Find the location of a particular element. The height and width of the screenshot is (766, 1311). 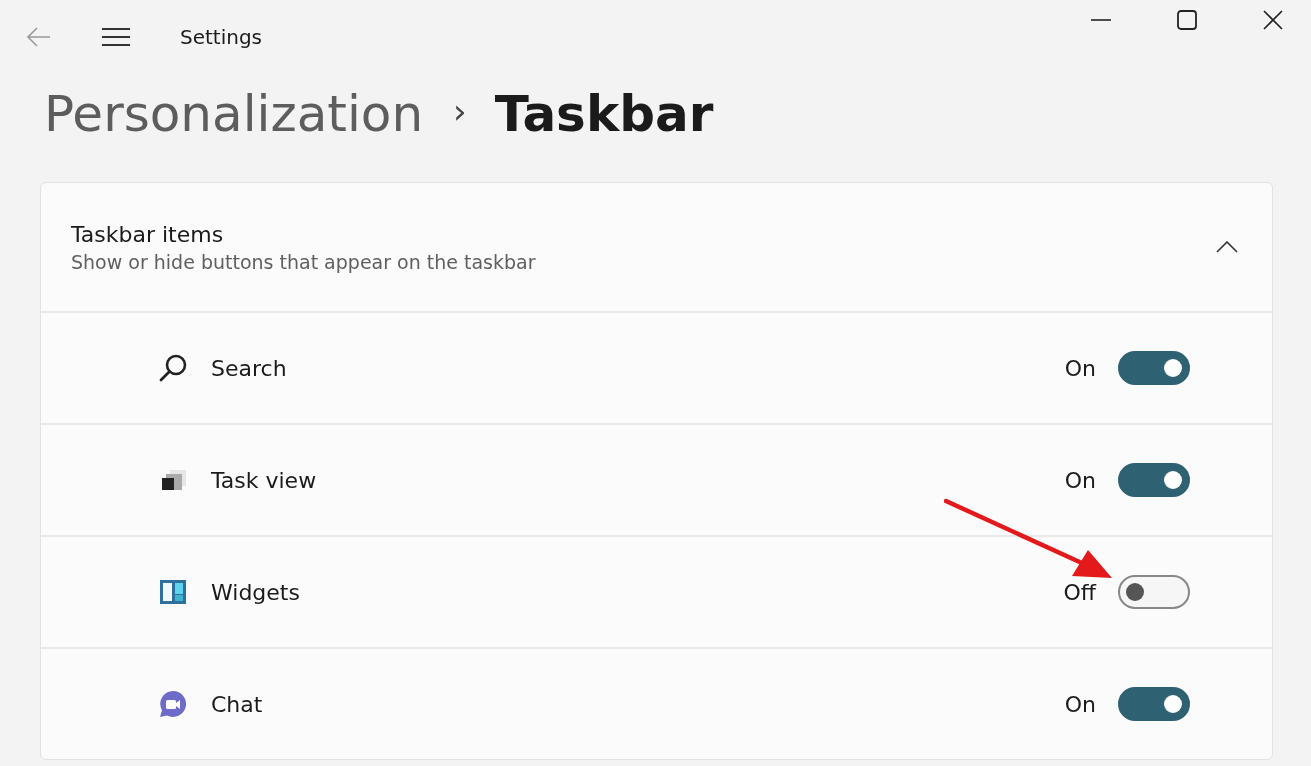

search-icon is located at coordinates (173, 368).